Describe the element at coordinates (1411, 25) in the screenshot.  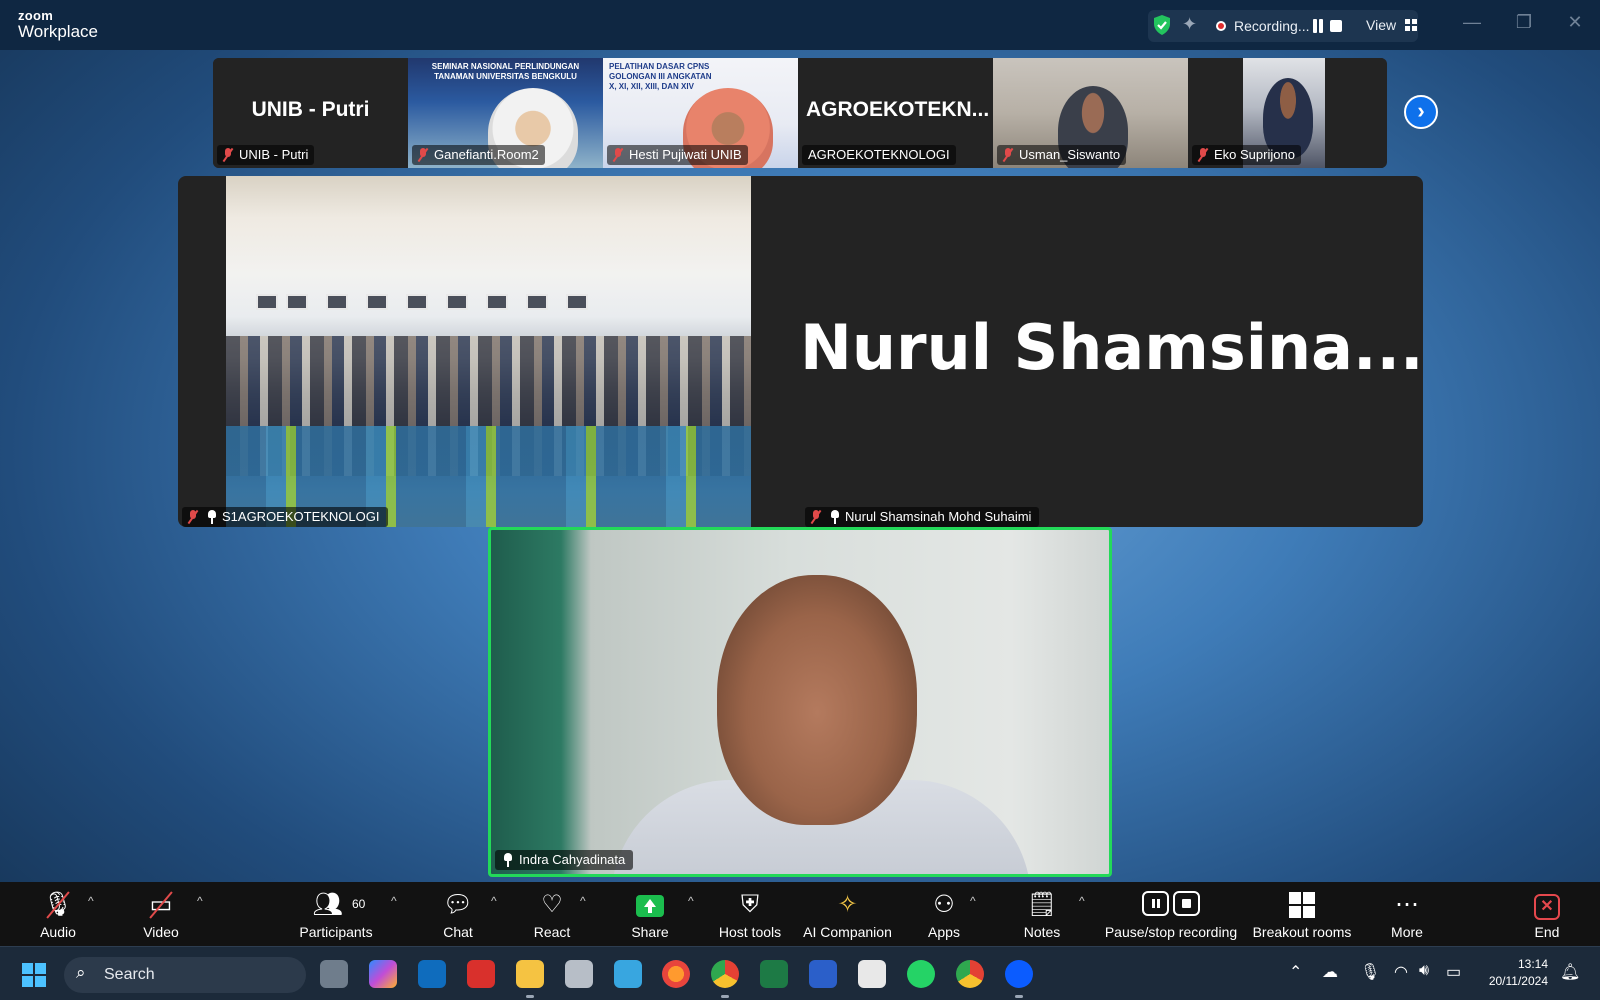
I see `view-grid-icon` at that location.